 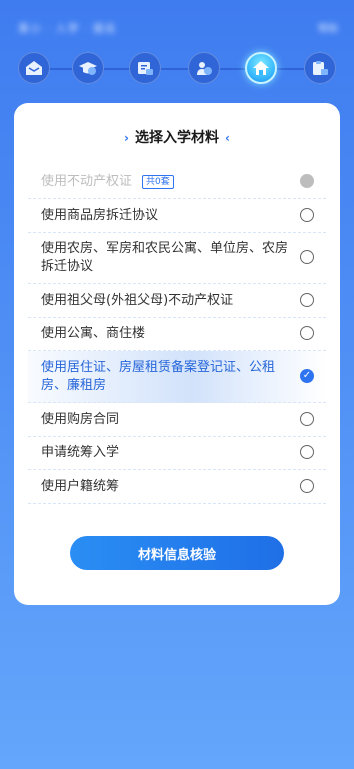 I want to click on option-label: 使用祖父母(外祖父母)不动产权证, so click(x=137, y=300).